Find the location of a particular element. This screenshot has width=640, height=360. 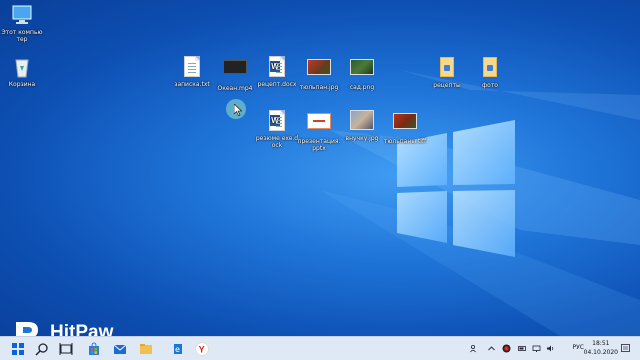

video-file-icon is located at coordinates (235, 71).